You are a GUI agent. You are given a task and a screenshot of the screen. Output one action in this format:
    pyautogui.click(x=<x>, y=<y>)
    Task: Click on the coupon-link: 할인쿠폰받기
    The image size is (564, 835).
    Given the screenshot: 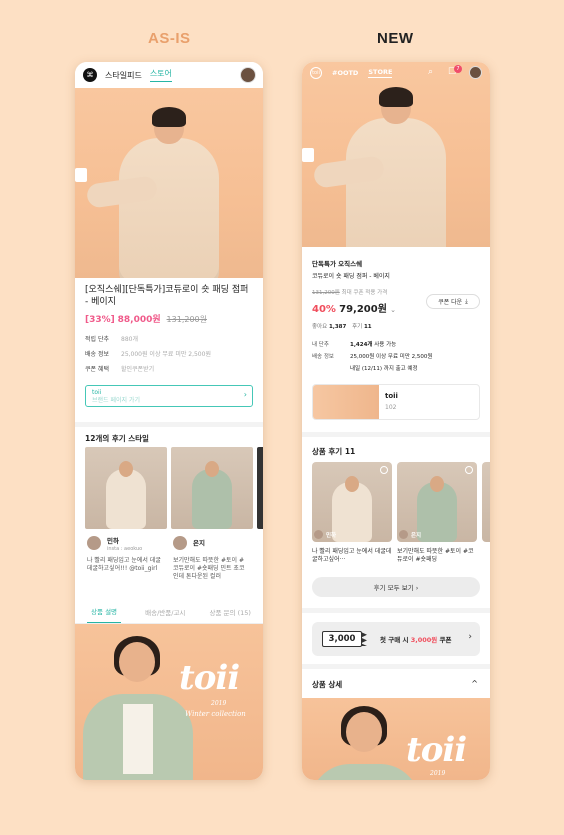 What is the action you would take?
    pyautogui.click(x=137, y=368)
    